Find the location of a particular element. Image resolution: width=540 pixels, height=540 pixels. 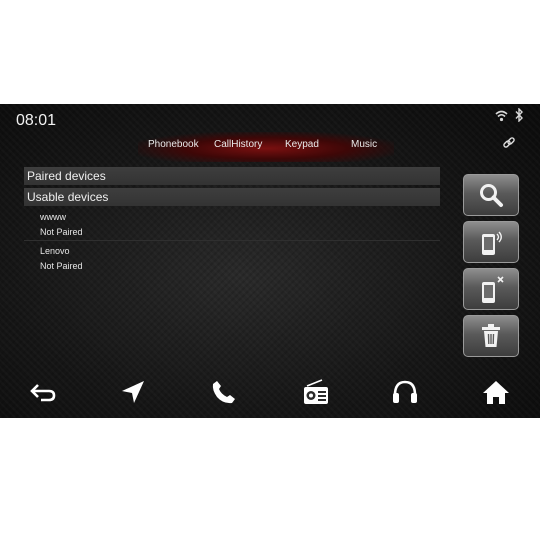

headphones-icon is located at coordinates (405, 394).